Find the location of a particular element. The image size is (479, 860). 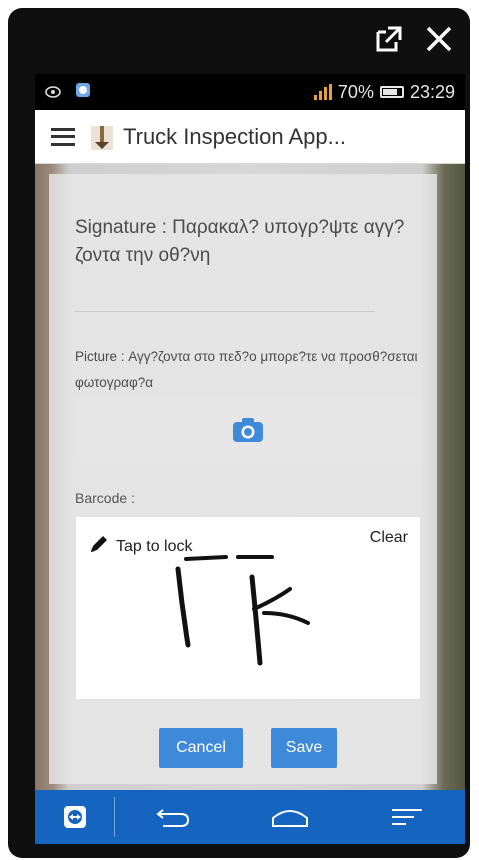

tap-to-lock-button: Tap to lock is located at coordinates (140, 546).